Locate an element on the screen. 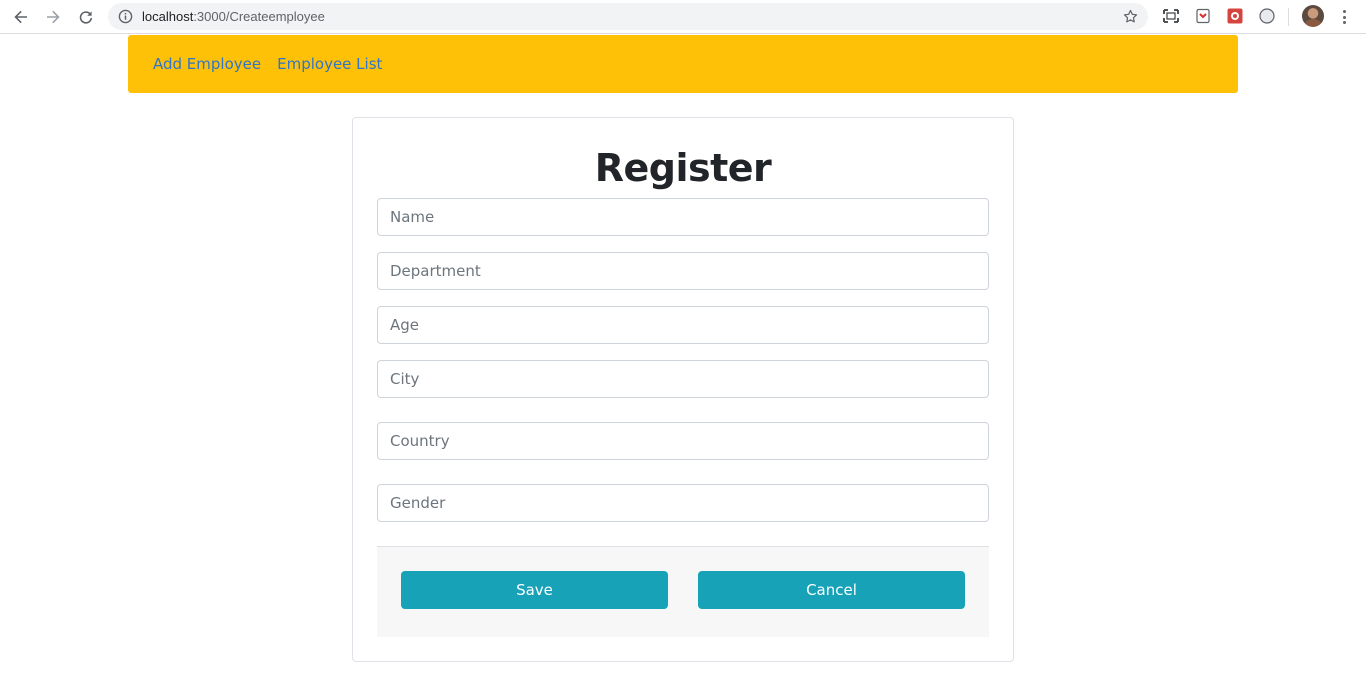 This screenshot has width=1366, height=679. reload-icon is located at coordinates (86, 17).